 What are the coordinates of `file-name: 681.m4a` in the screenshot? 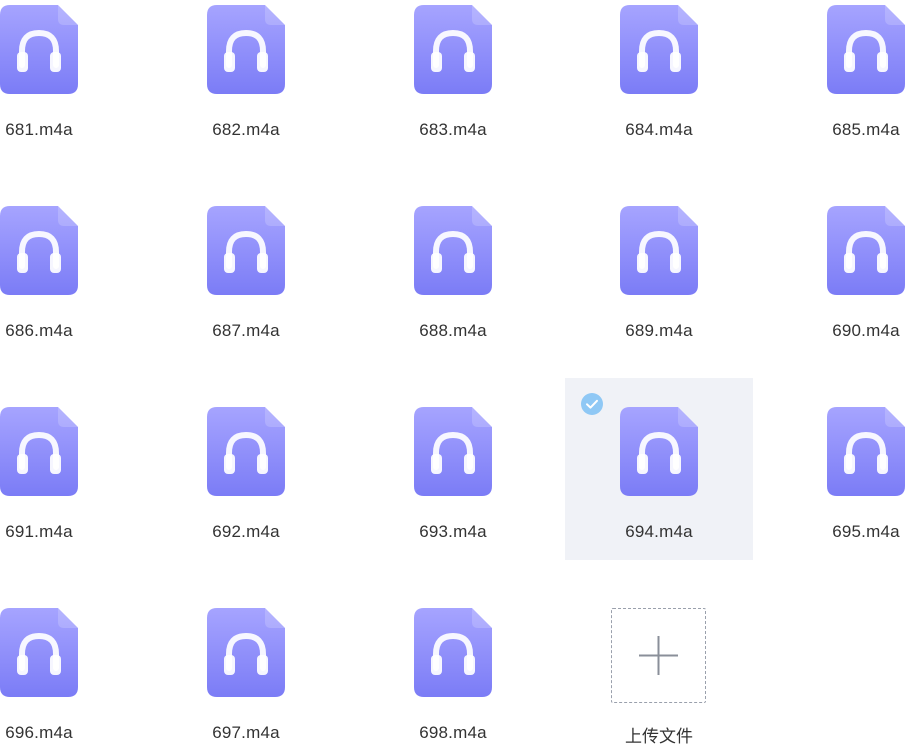 It's located at (39, 129).